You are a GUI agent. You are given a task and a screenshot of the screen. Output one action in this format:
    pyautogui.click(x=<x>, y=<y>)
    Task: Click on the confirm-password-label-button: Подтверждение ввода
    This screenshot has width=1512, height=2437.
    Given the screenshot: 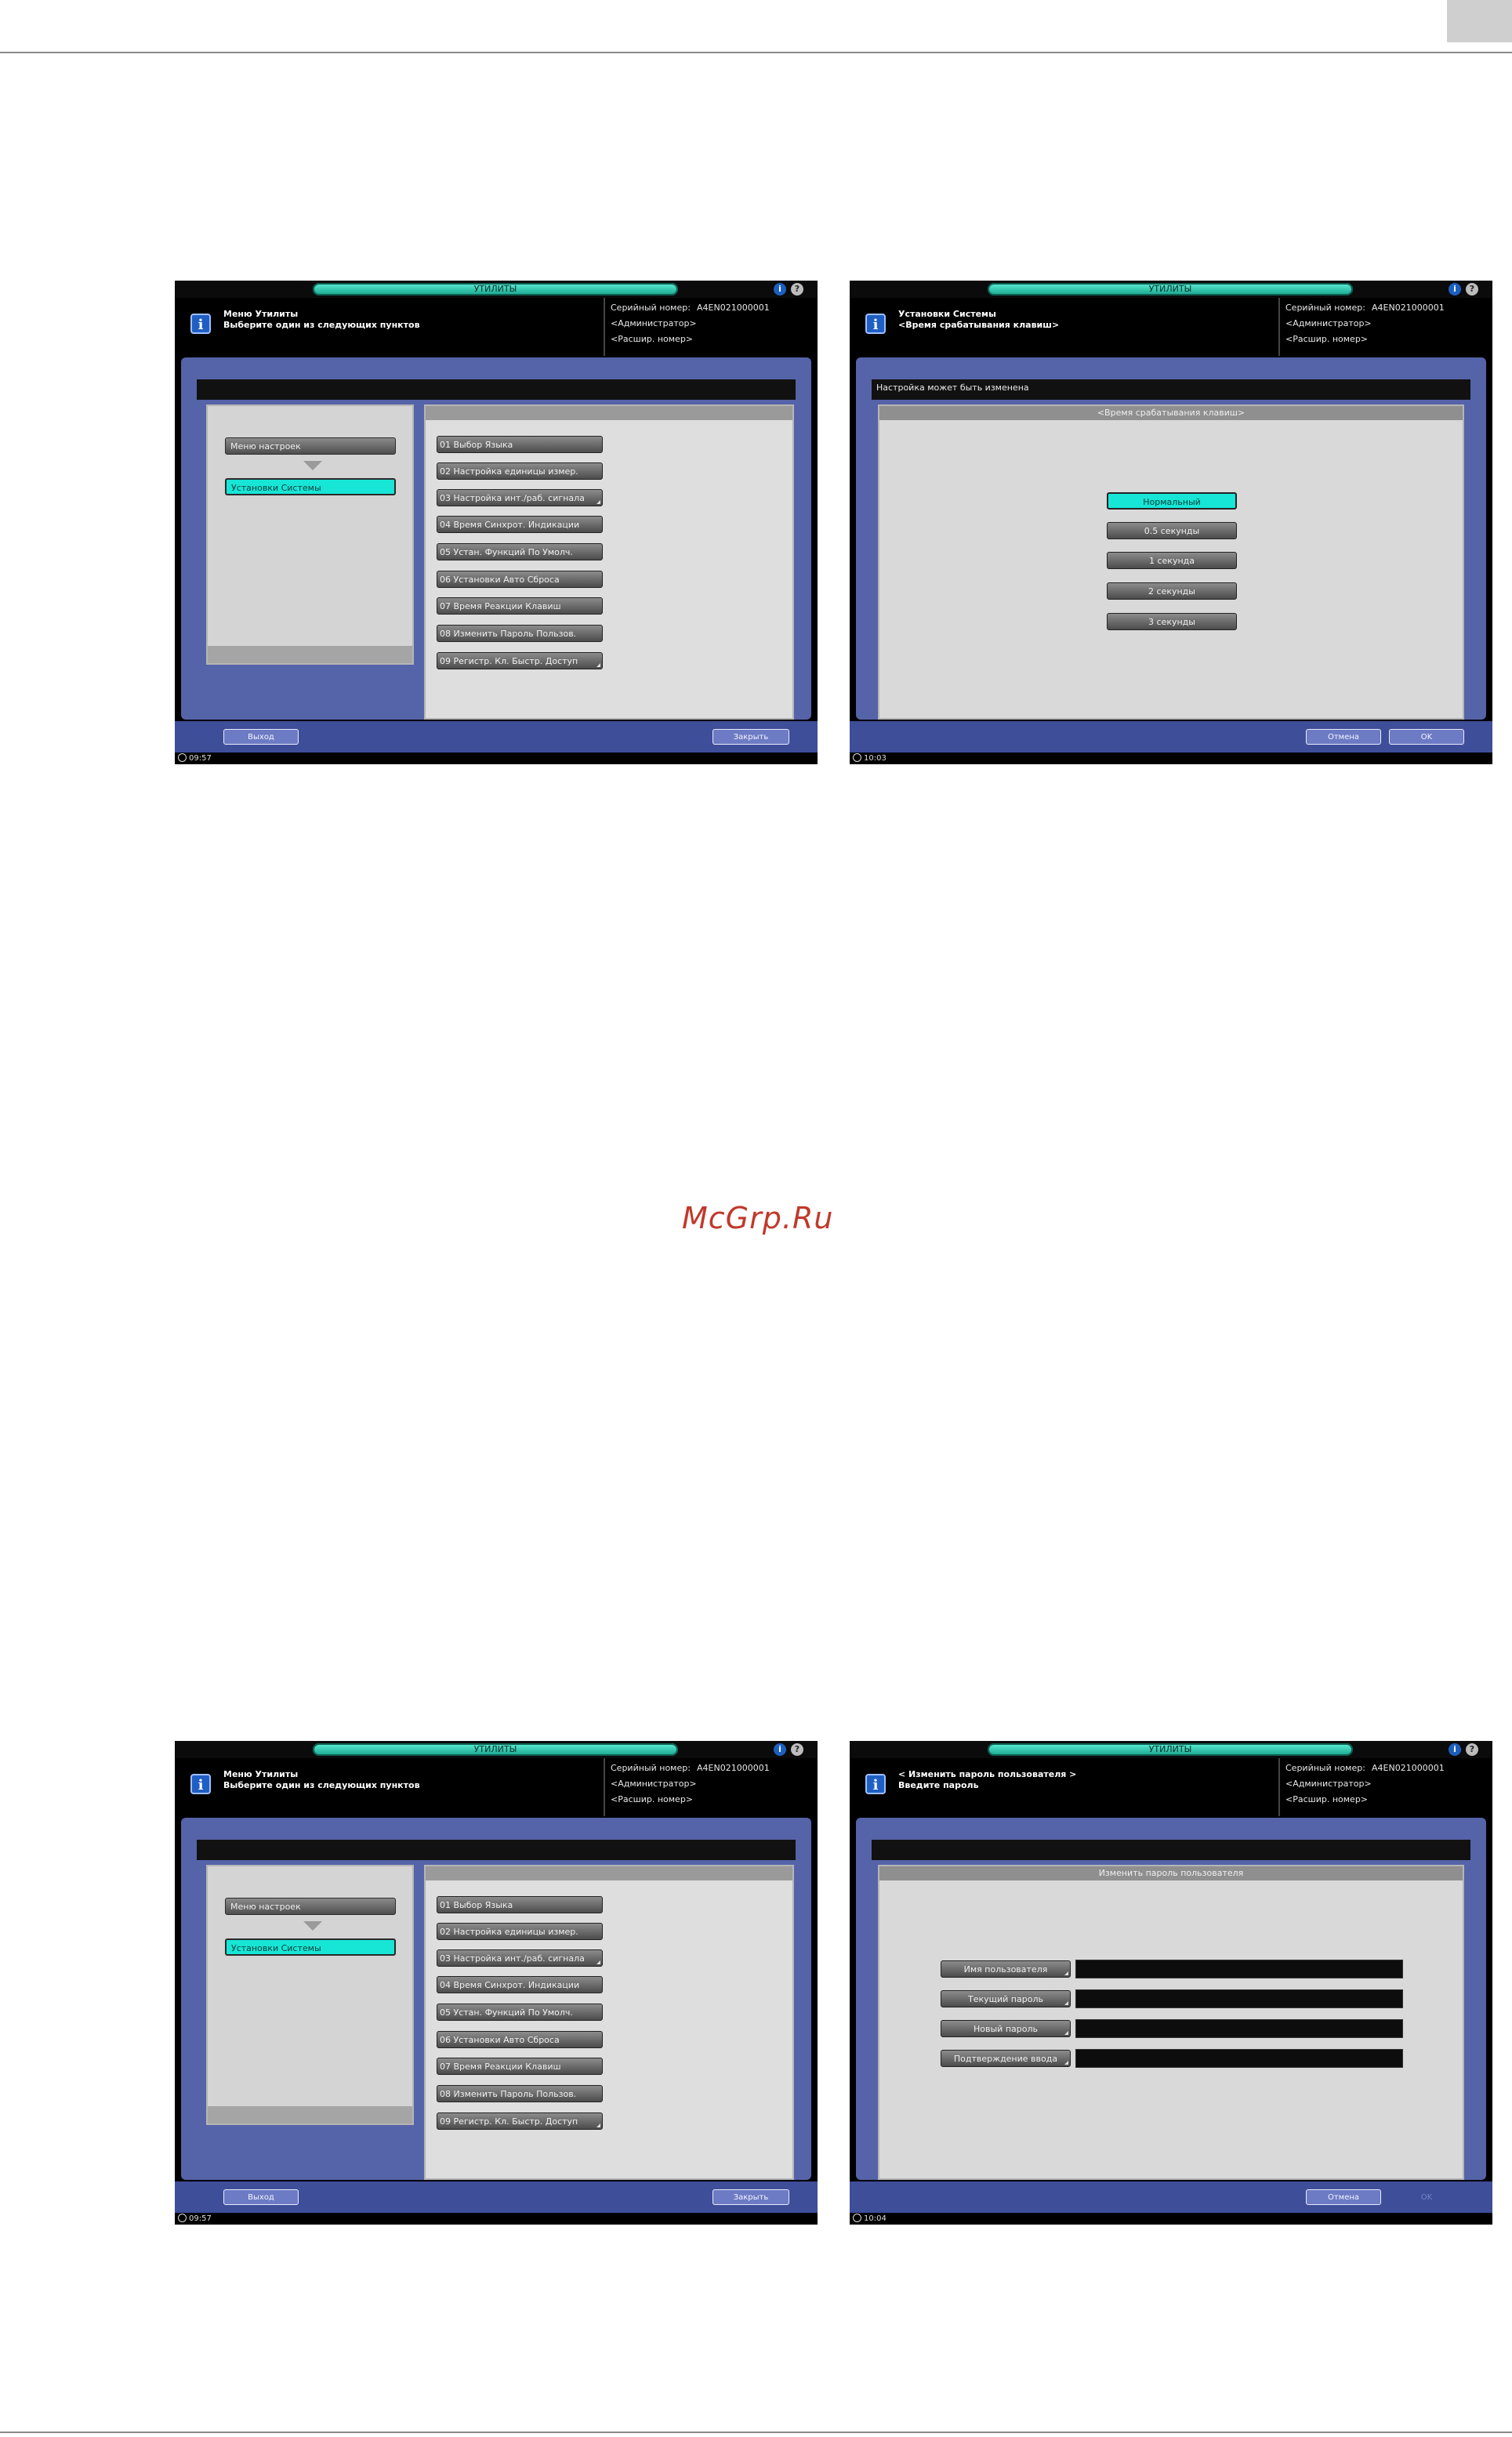 What is the action you would take?
    pyautogui.click(x=1006, y=2058)
    